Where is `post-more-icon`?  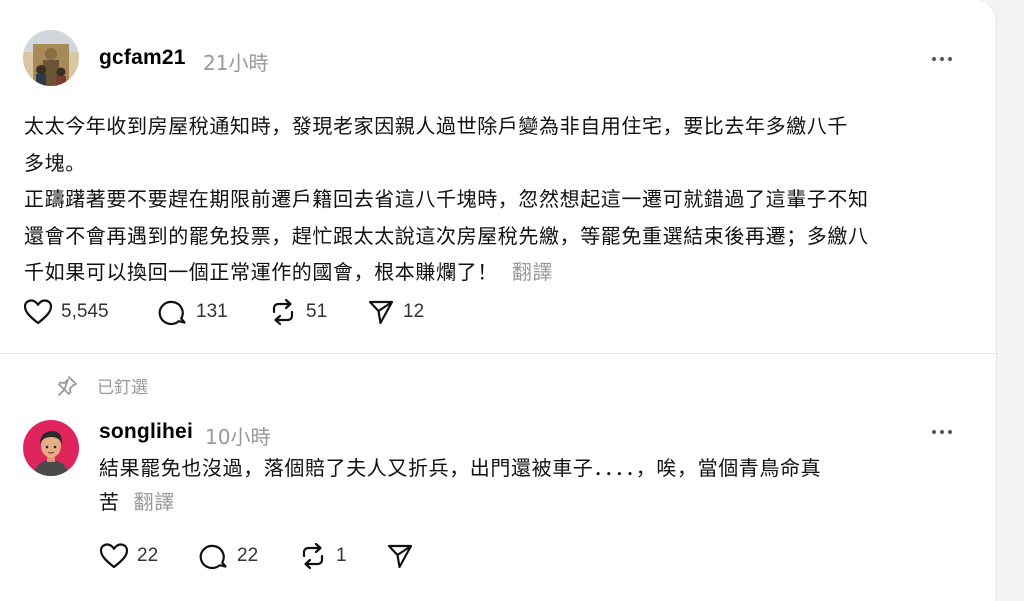
post-more-icon is located at coordinates (944, 59).